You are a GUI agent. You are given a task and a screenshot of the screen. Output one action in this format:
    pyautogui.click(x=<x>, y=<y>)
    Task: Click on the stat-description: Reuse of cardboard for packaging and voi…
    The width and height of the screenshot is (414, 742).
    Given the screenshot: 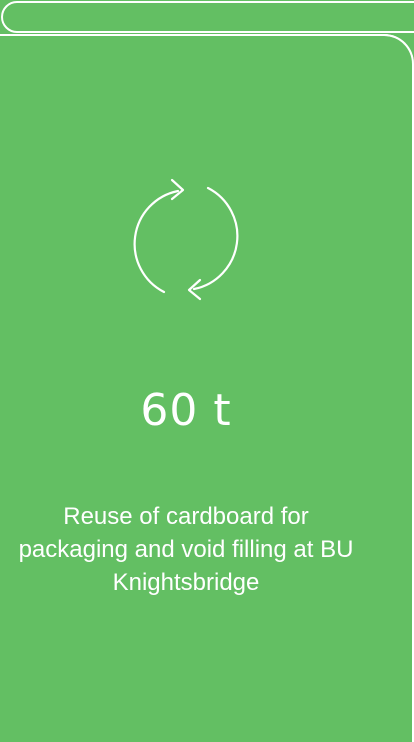 What is the action you would take?
    pyautogui.click(x=186, y=549)
    